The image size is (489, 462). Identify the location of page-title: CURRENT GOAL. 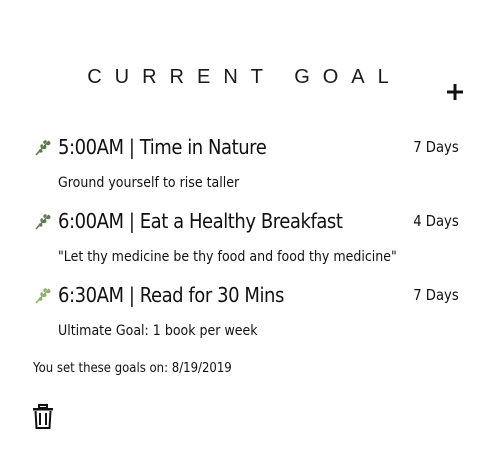
(244, 77).